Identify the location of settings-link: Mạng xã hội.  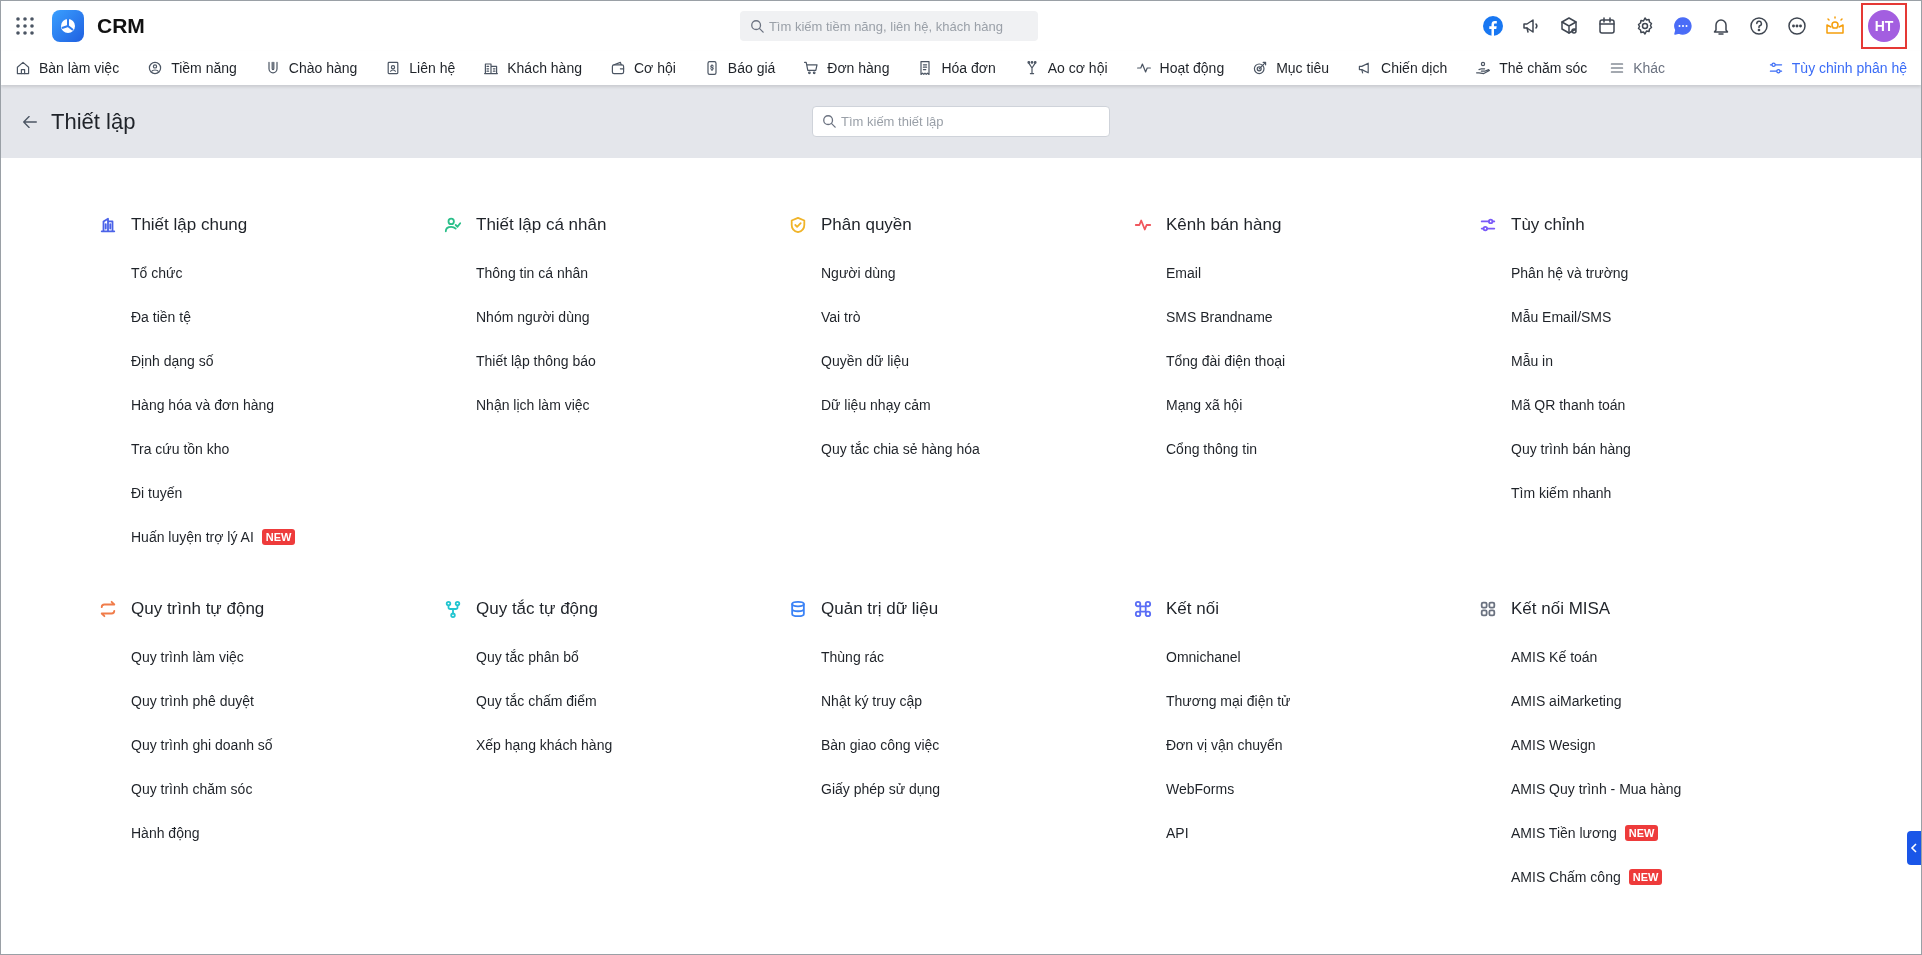
(1204, 405).